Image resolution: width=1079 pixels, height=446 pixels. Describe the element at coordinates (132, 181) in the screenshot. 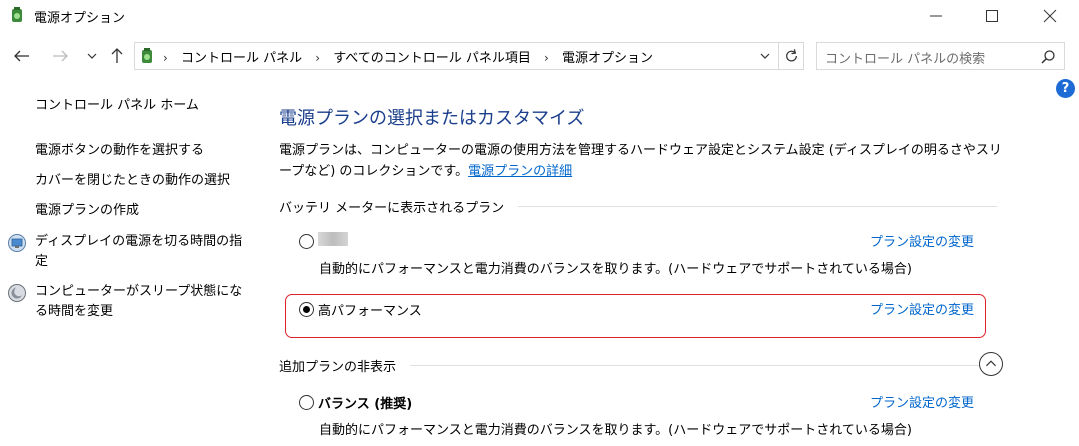

I see `sidebar-item-lid-close: カバーを閉じたときの動作の選択` at that location.